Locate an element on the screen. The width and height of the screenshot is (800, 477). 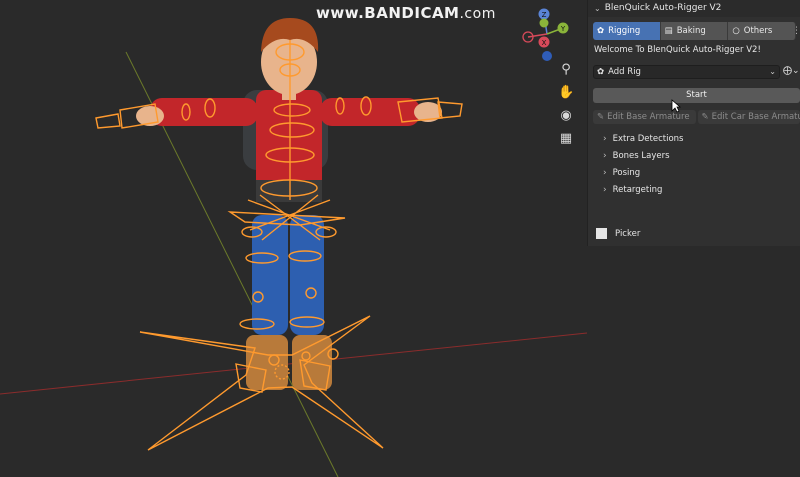
tab-others: ○ Others is located at coordinates (762, 31).